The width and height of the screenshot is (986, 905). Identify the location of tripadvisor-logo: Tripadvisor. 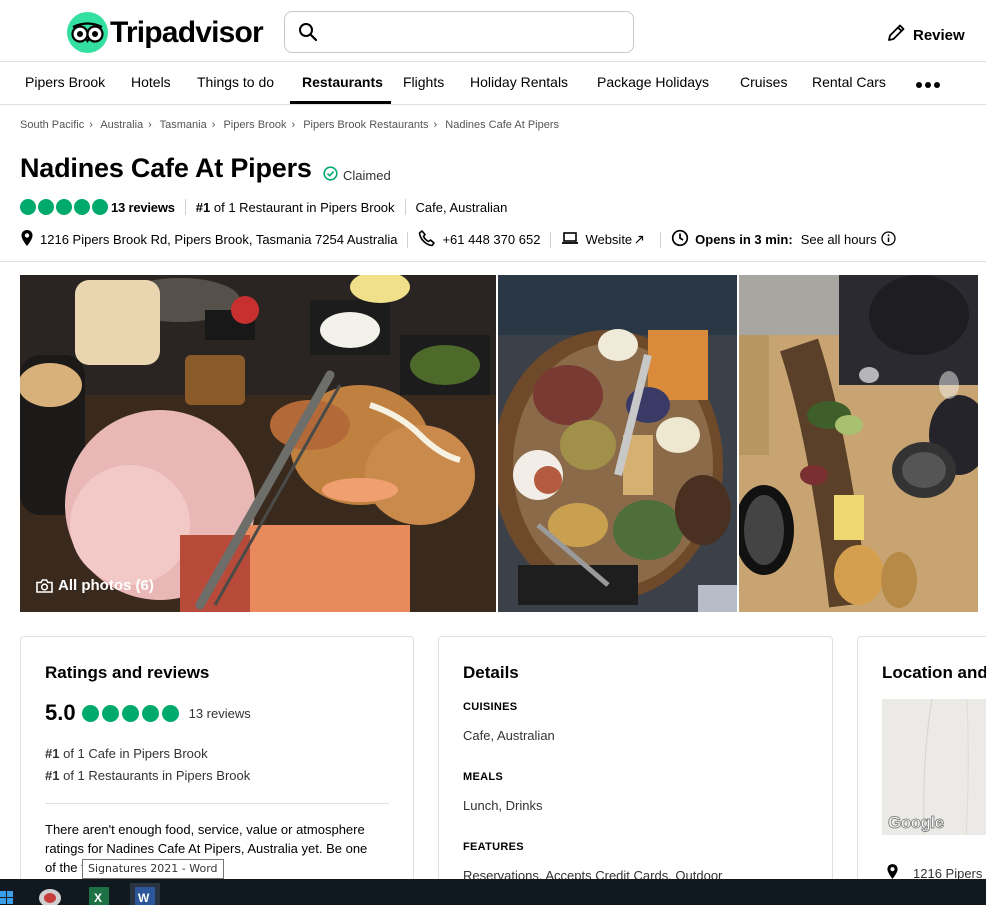
(165, 32).